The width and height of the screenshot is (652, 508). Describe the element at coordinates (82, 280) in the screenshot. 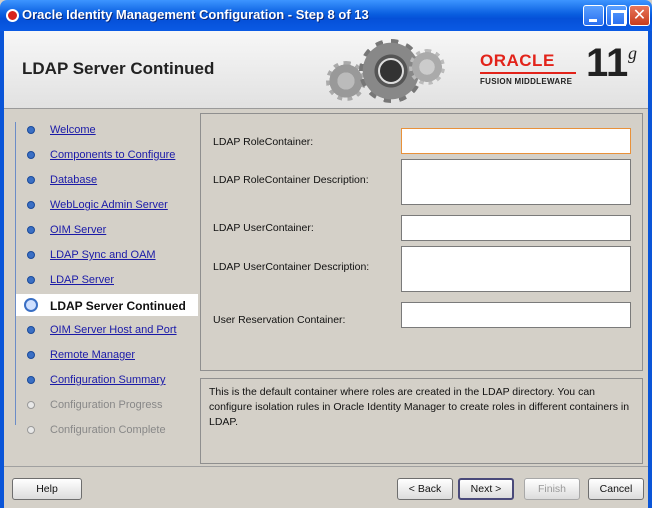

I see `nav-item-label: LDAP Server` at that location.